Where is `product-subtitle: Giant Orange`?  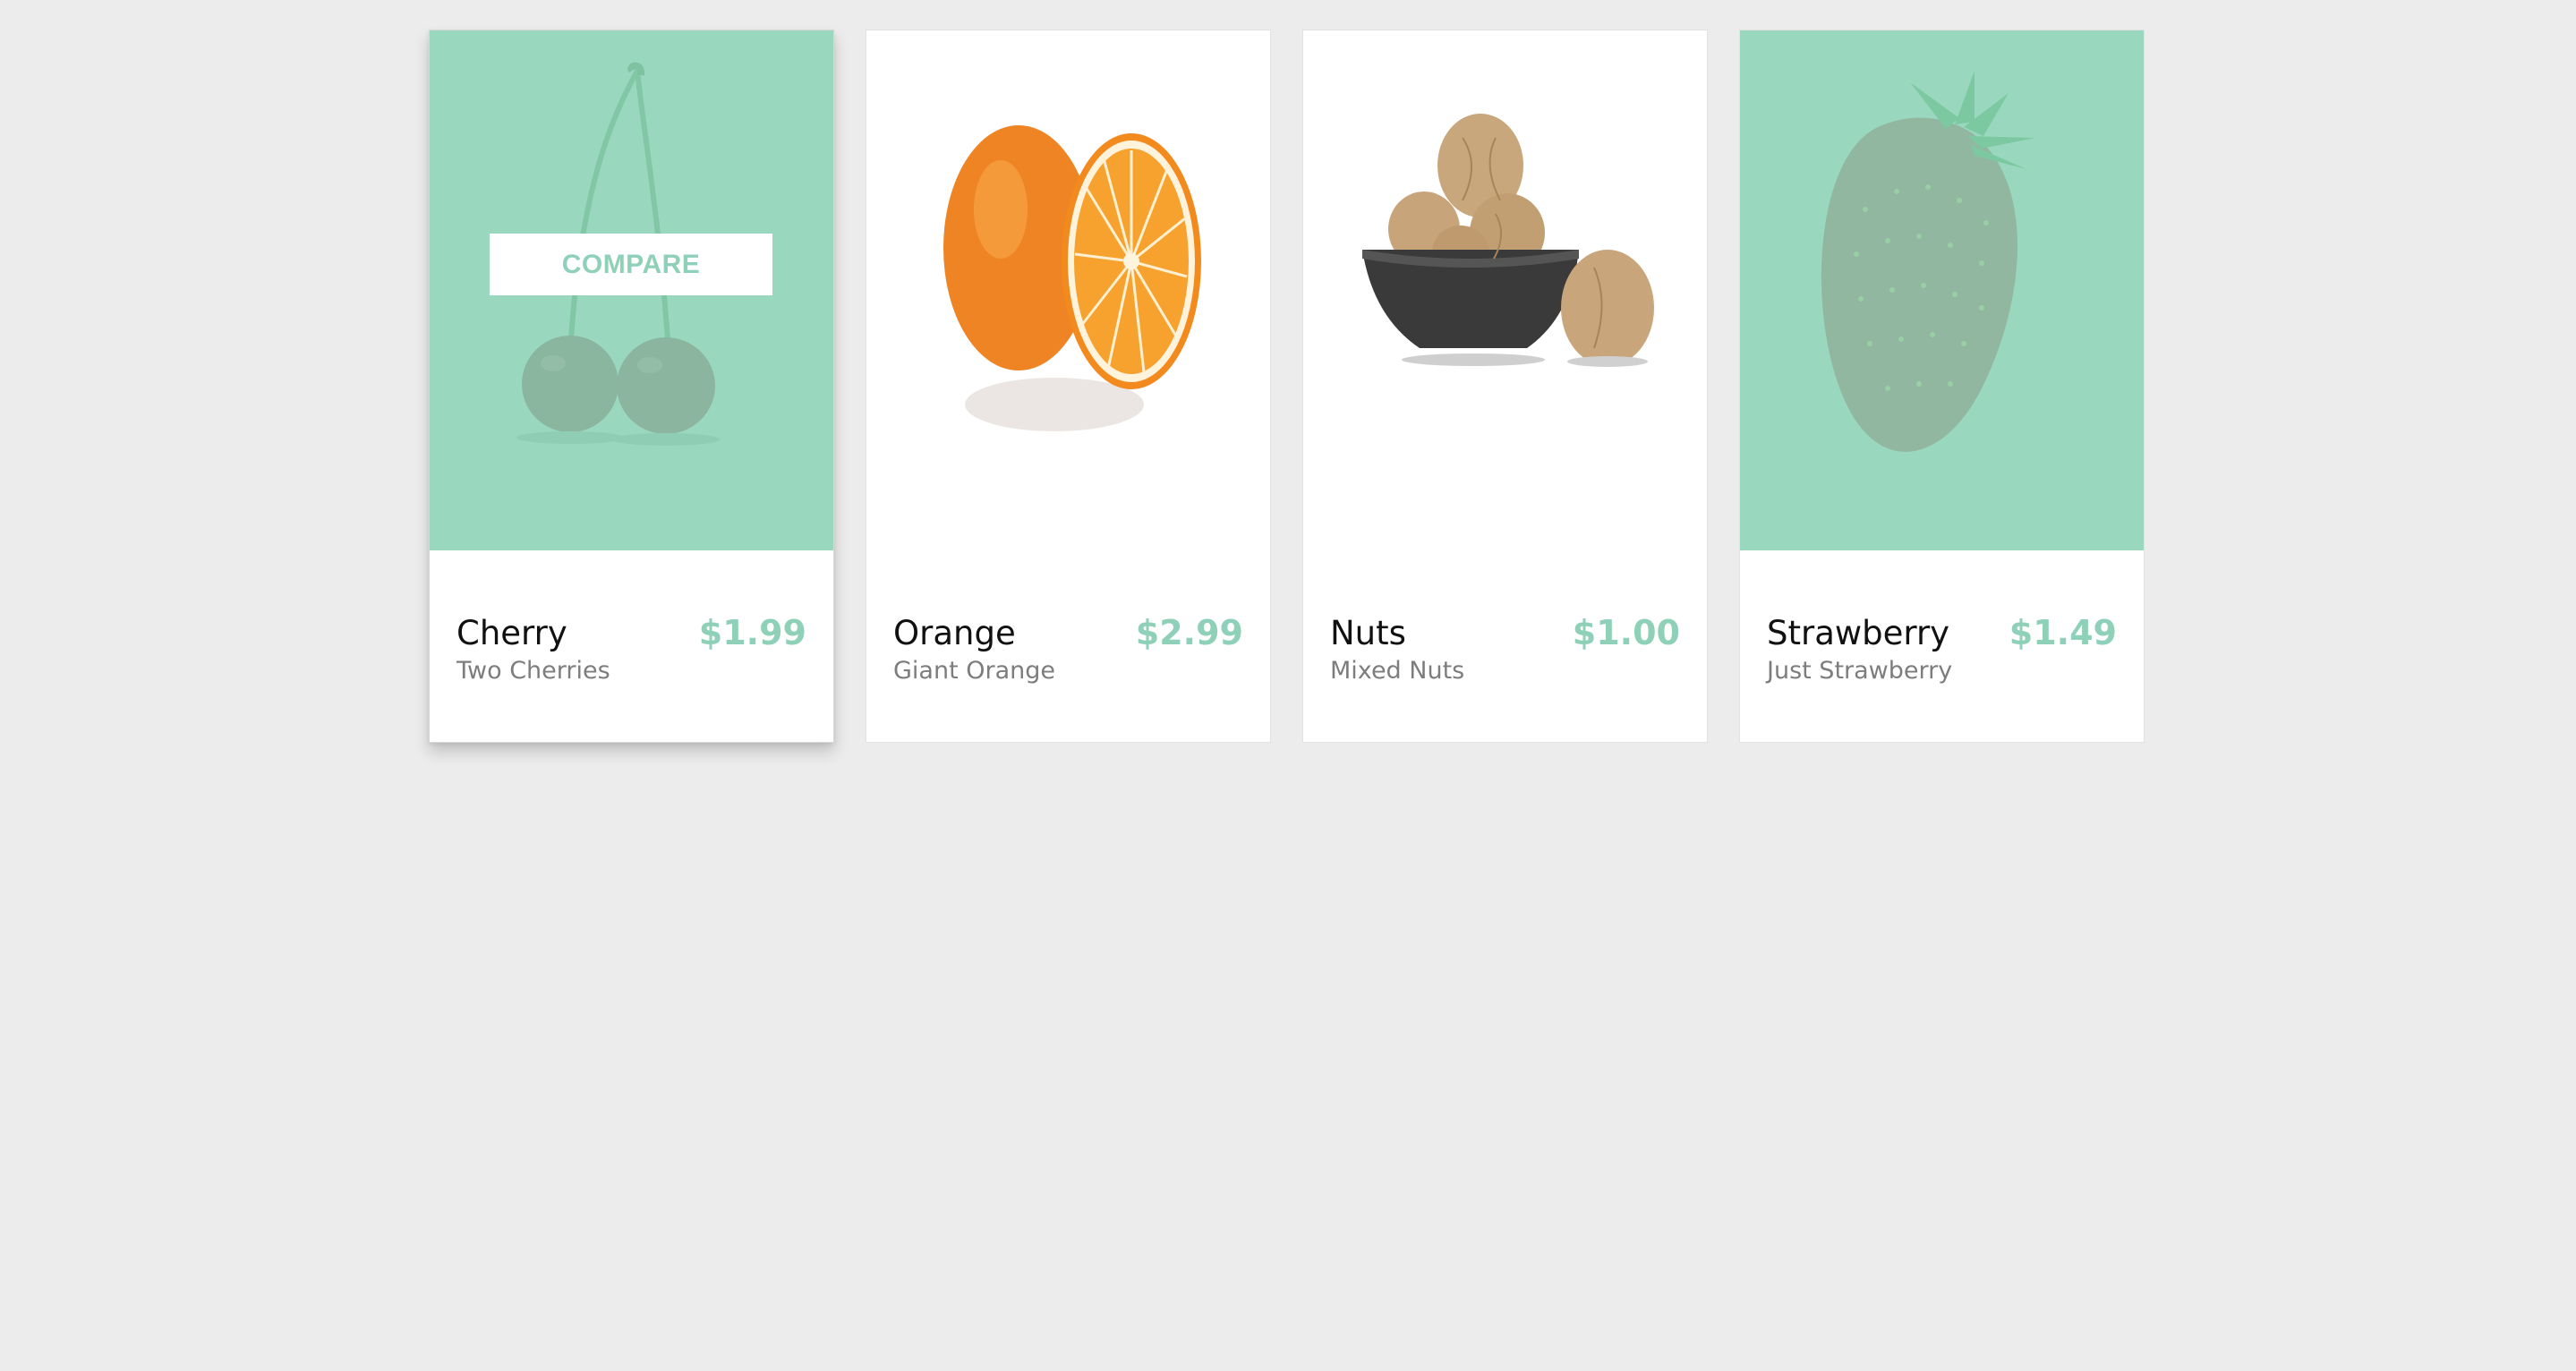 product-subtitle: Giant Orange is located at coordinates (974, 671).